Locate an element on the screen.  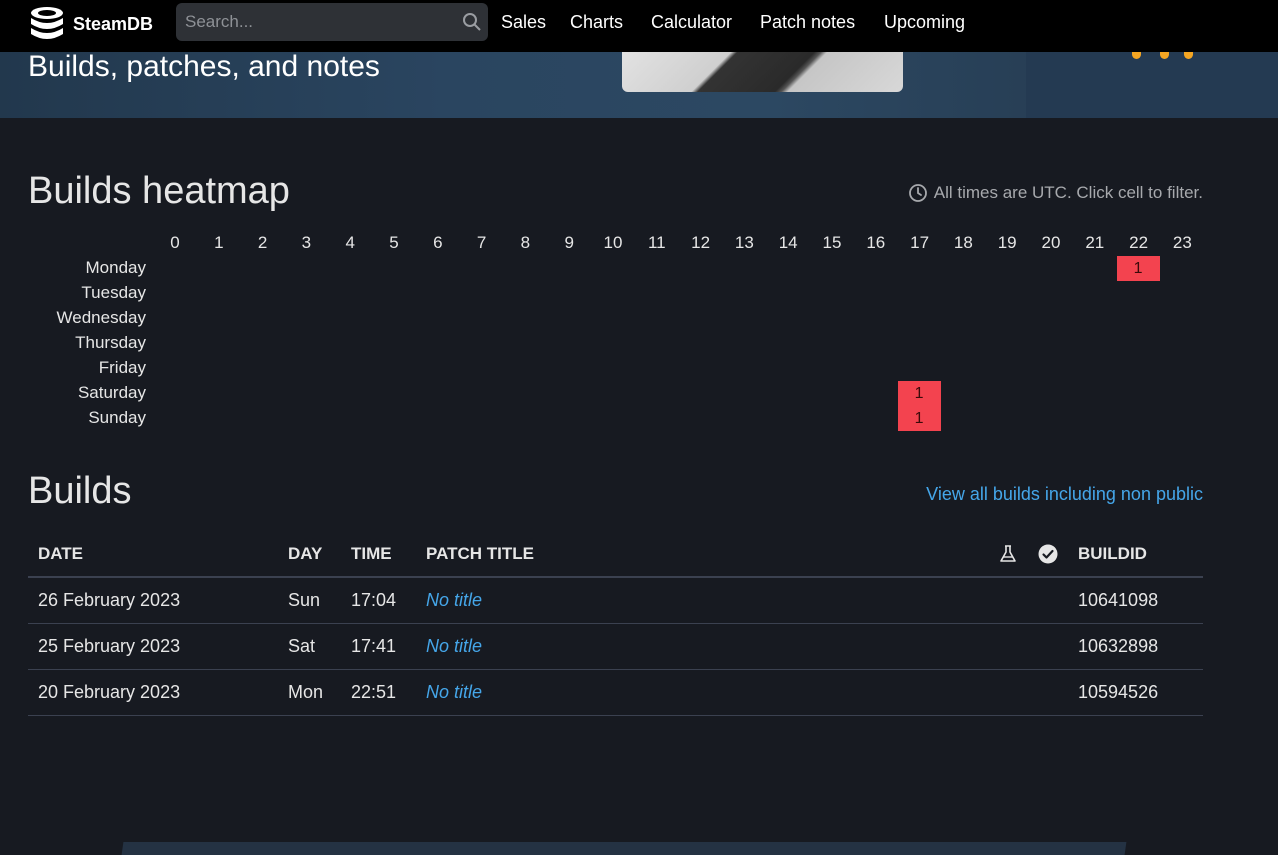
heatmap-day-label: Sunday is located at coordinates (117, 417).